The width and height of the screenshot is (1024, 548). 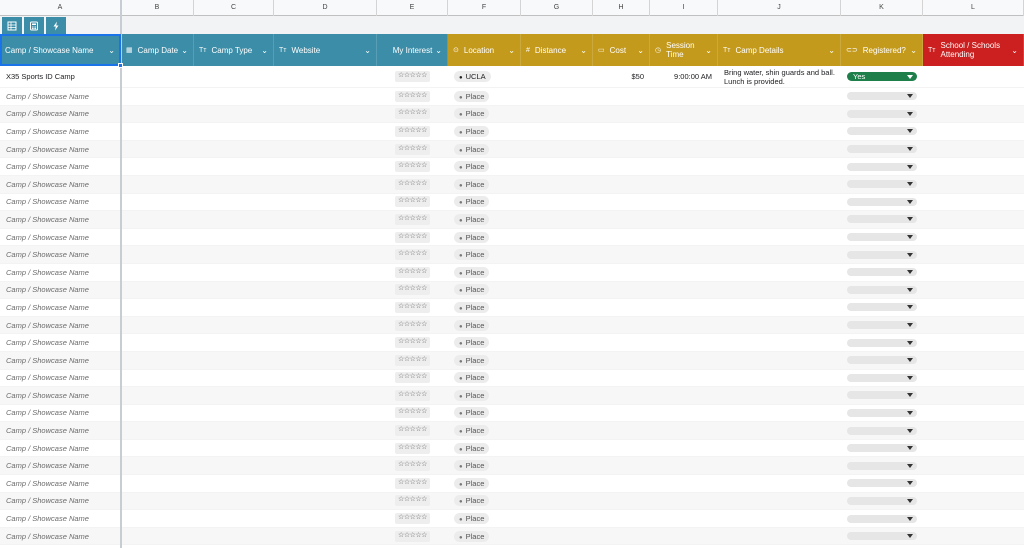 What do you see at coordinates (234, 8) in the screenshot?
I see `column-letter-c: C` at bounding box center [234, 8].